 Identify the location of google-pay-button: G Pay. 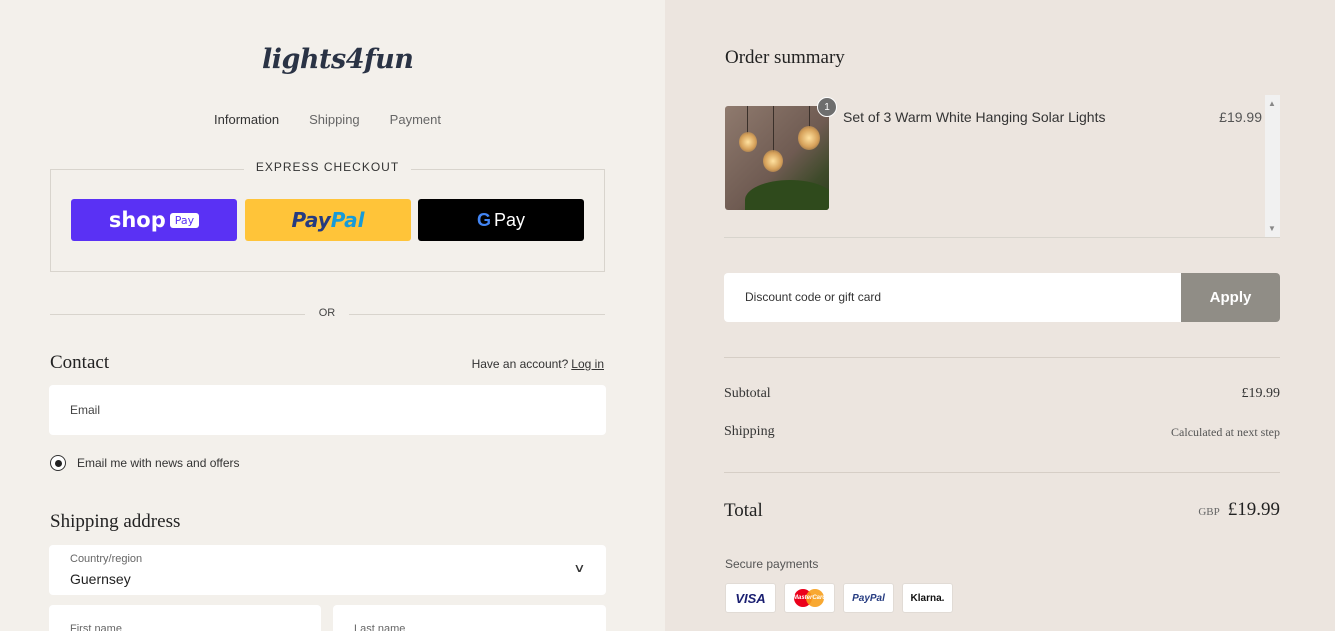
(501, 220).